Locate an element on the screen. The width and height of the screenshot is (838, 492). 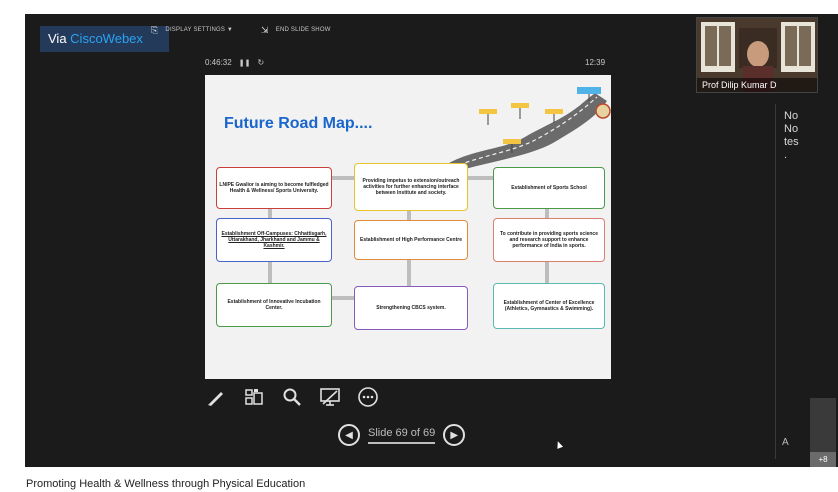
thumbnails-icon is located at coordinates (254, 397).